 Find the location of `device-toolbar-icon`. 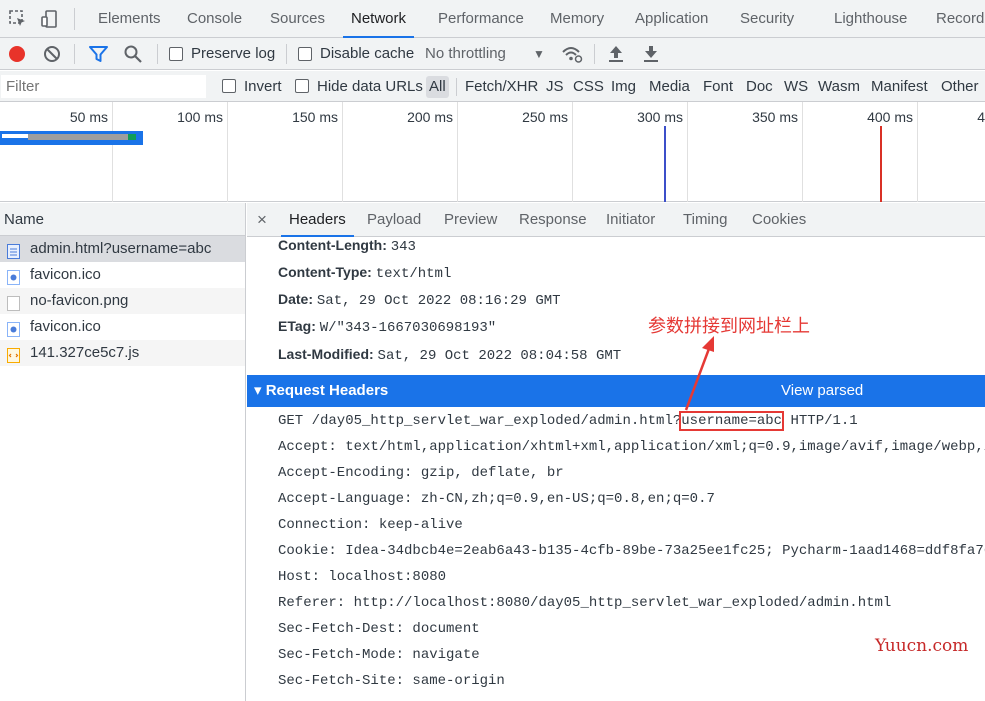

device-toolbar-icon is located at coordinates (50, 19).